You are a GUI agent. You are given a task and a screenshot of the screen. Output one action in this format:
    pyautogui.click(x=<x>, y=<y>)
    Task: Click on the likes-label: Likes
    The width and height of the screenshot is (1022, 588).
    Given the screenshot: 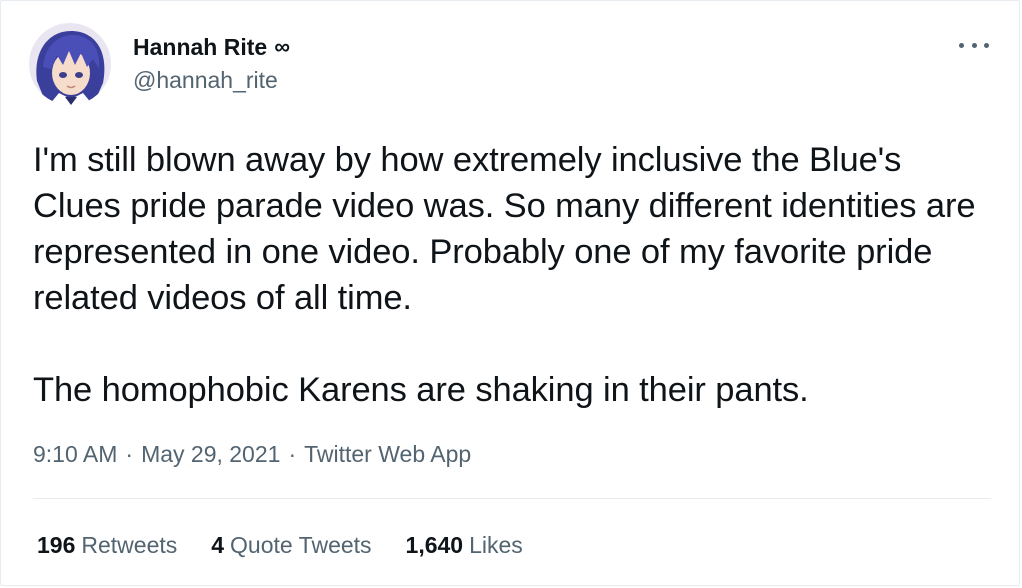 What is the action you would take?
    pyautogui.click(x=496, y=545)
    